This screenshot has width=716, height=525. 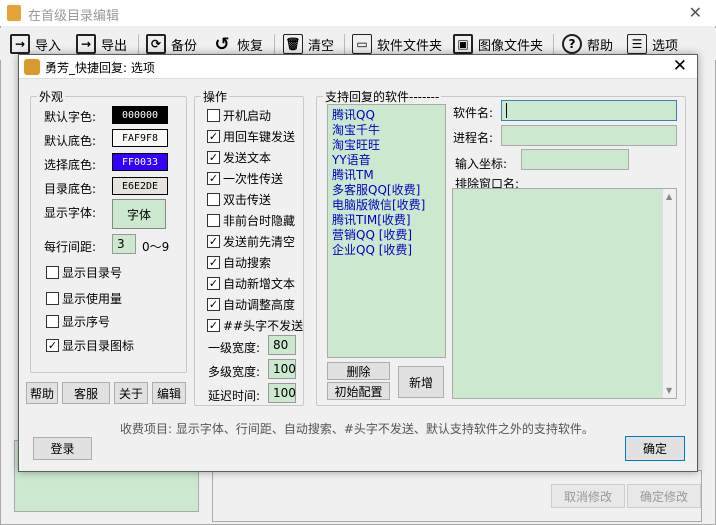 I want to click on show-directory-icon-checkbox: ✓ 显示目录图标, so click(x=90, y=345).